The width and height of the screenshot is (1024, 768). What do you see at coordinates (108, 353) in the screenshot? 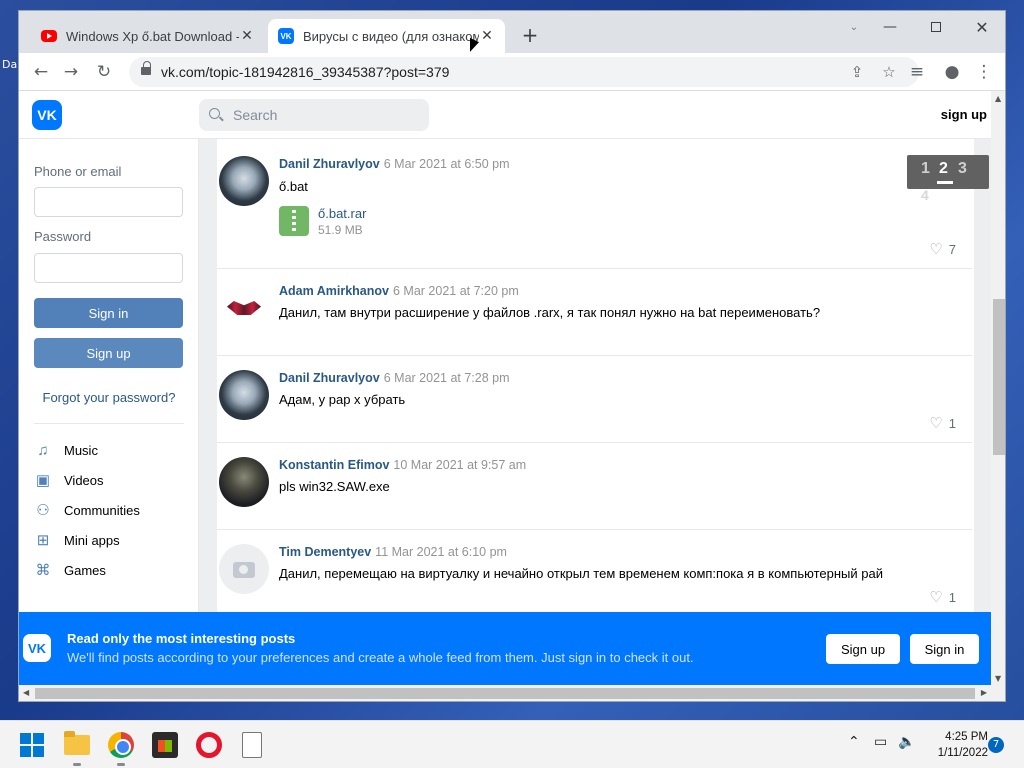
I see `sign-up-button: Sign up` at bounding box center [108, 353].